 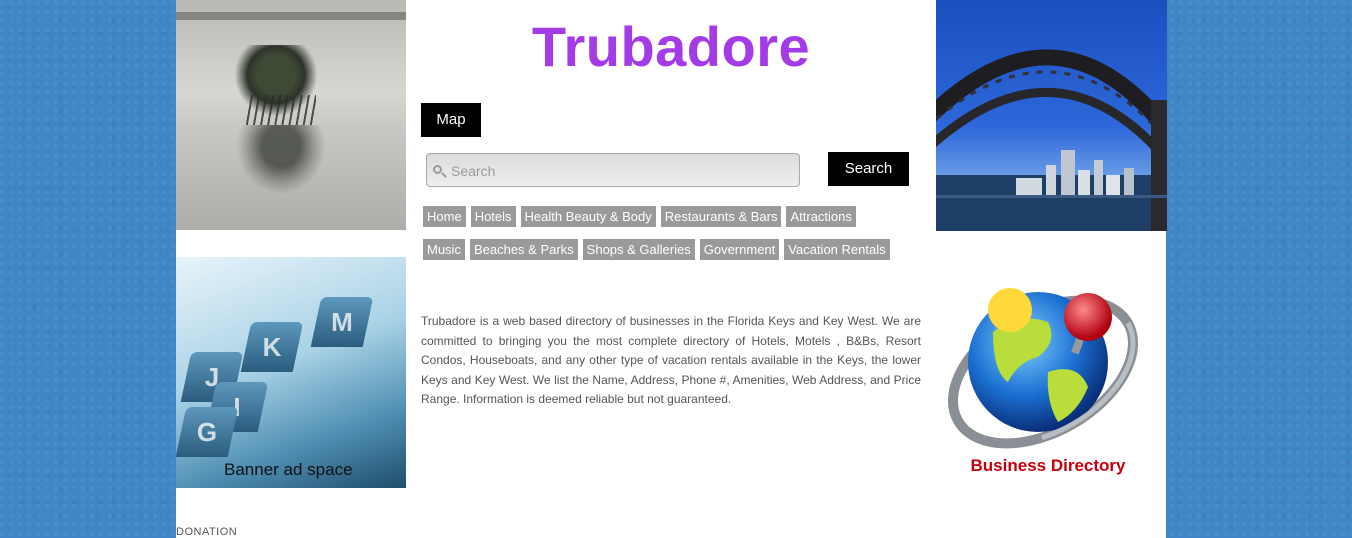 What do you see at coordinates (1051, 115) in the screenshot?
I see `harbour-bridge-photo` at bounding box center [1051, 115].